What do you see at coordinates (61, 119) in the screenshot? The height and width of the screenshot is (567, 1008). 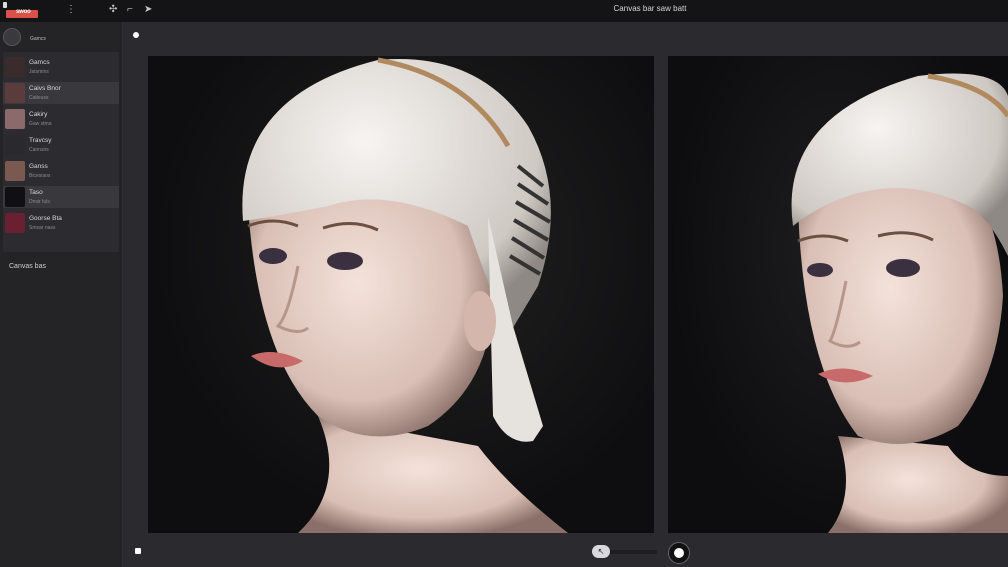 I see `sidebar-item: Cakiry Gaw stma` at bounding box center [61, 119].